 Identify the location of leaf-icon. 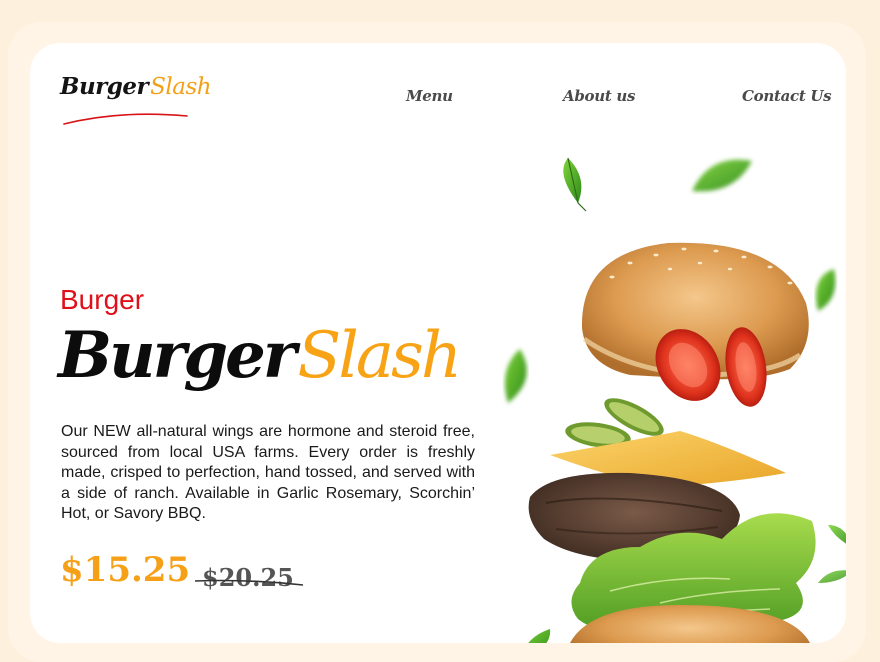
(575, 184).